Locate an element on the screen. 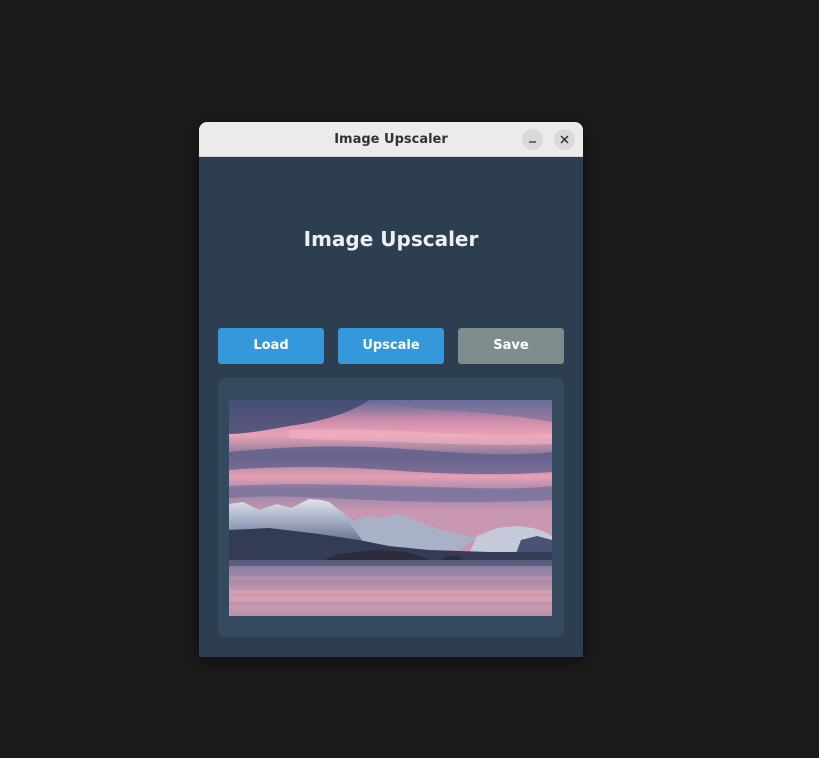  minimize-icon is located at coordinates (532, 142).